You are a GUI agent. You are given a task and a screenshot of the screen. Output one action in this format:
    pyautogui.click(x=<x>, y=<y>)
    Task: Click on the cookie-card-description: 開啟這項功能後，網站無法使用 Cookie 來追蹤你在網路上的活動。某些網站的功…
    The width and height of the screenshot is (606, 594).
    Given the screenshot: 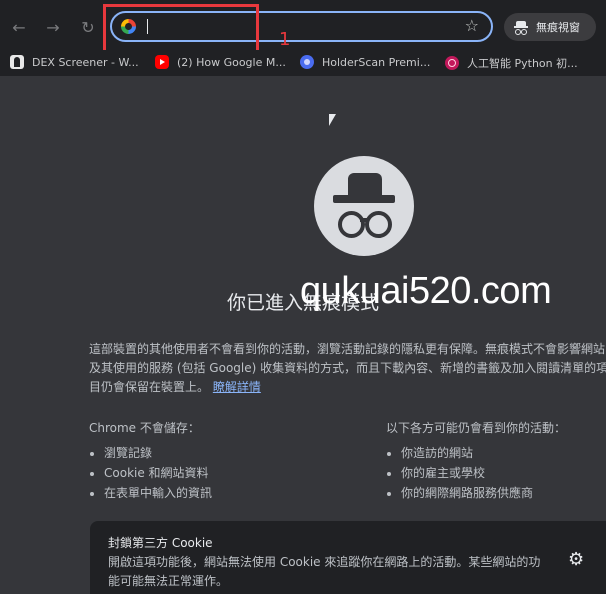 What is the action you would take?
    pyautogui.click(x=324, y=571)
    